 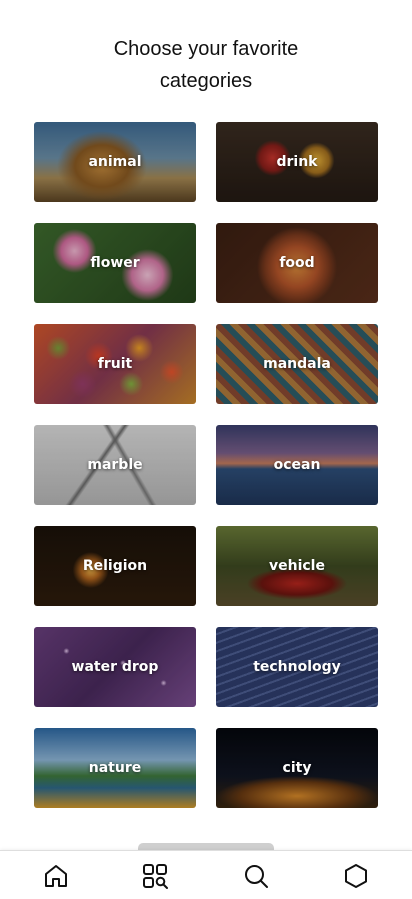 I want to click on category-tile-drink: drink, so click(x=297, y=162).